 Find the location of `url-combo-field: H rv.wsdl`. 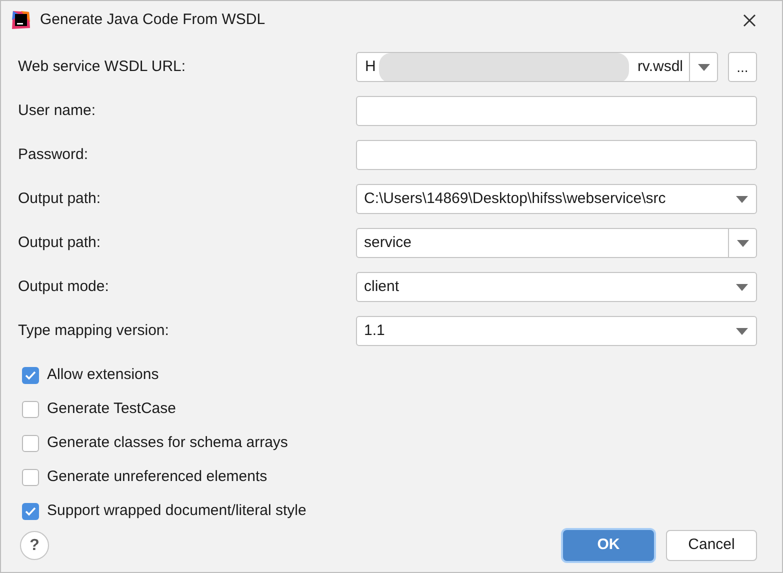

url-combo-field: H rv.wsdl is located at coordinates (537, 67).